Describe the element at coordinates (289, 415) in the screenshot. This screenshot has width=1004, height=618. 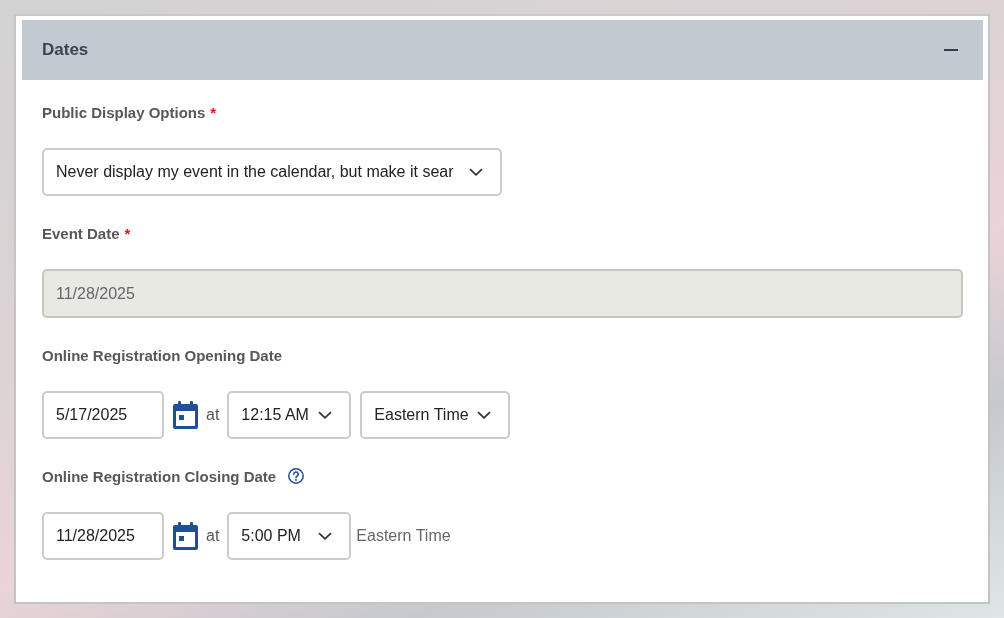
I see `time-dropdown: 12:15 AM` at that location.